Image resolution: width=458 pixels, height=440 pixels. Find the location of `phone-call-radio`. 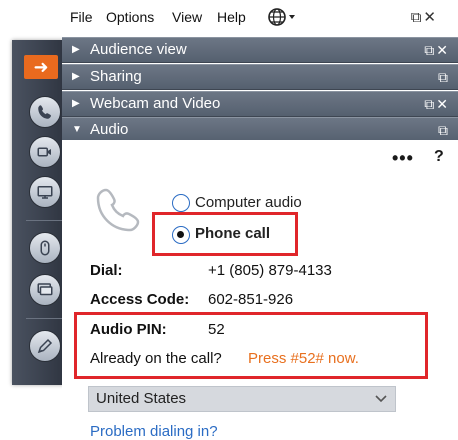

phone-call-radio is located at coordinates (181, 235).